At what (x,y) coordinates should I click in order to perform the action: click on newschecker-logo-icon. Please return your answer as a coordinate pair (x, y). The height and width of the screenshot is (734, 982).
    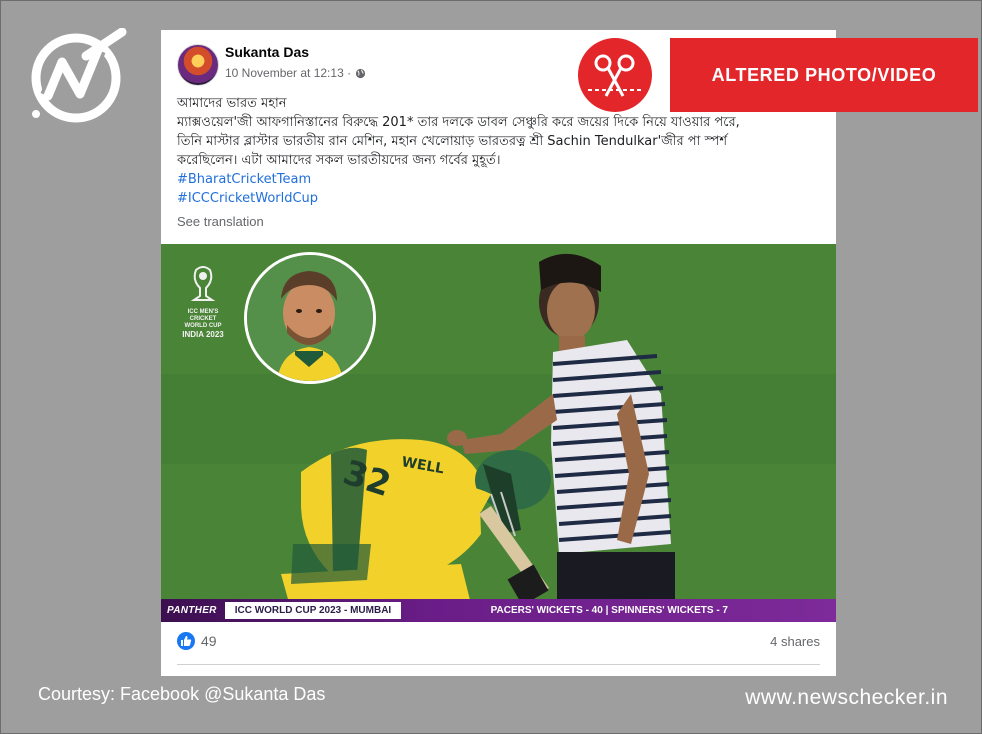
    Looking at the image, I should click on (79, 75).